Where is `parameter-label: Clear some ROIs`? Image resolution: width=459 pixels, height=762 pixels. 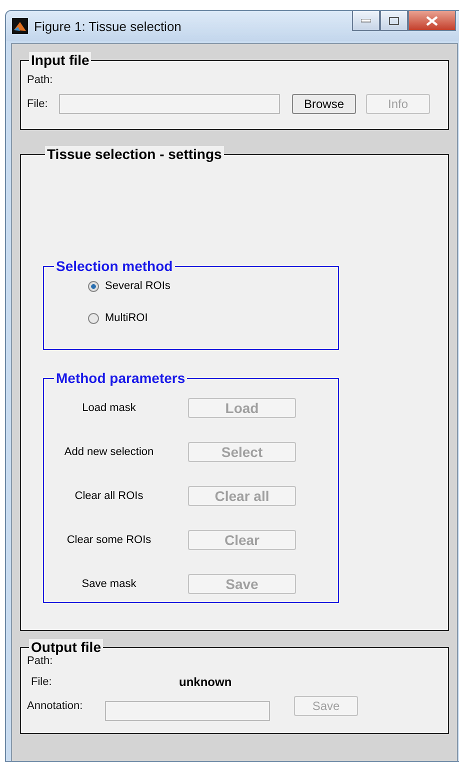 parameter-label: Clear some ROIs is located at coordinates (109, 540).